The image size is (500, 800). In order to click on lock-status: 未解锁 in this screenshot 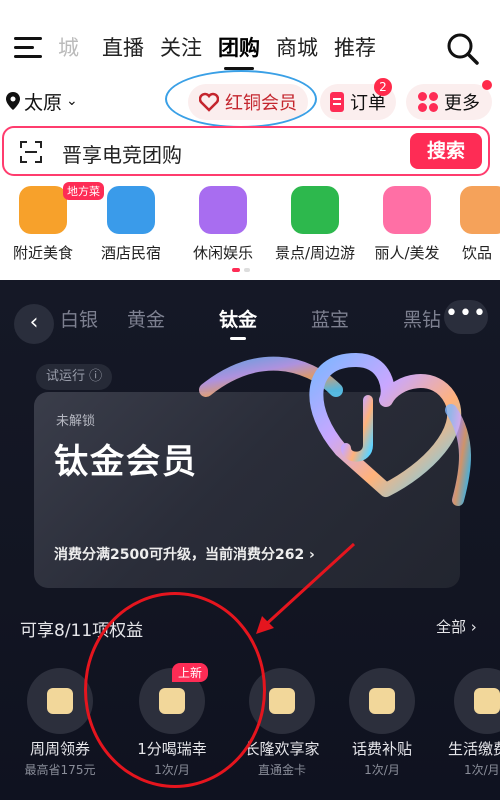, I will do `click(76, 421)`.